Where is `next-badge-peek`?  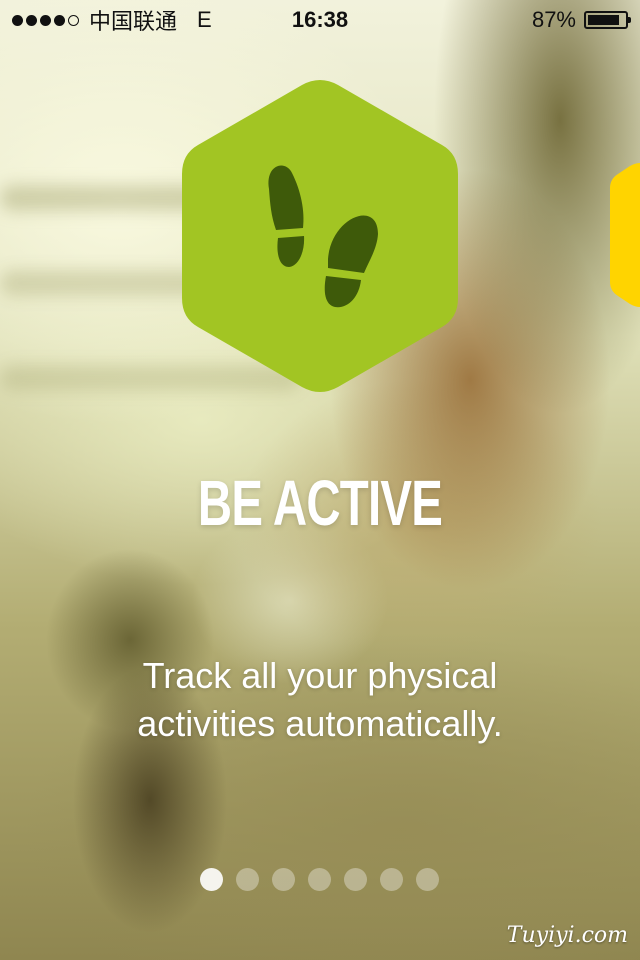 next-badge-peek is located at coordinates (625, 235).